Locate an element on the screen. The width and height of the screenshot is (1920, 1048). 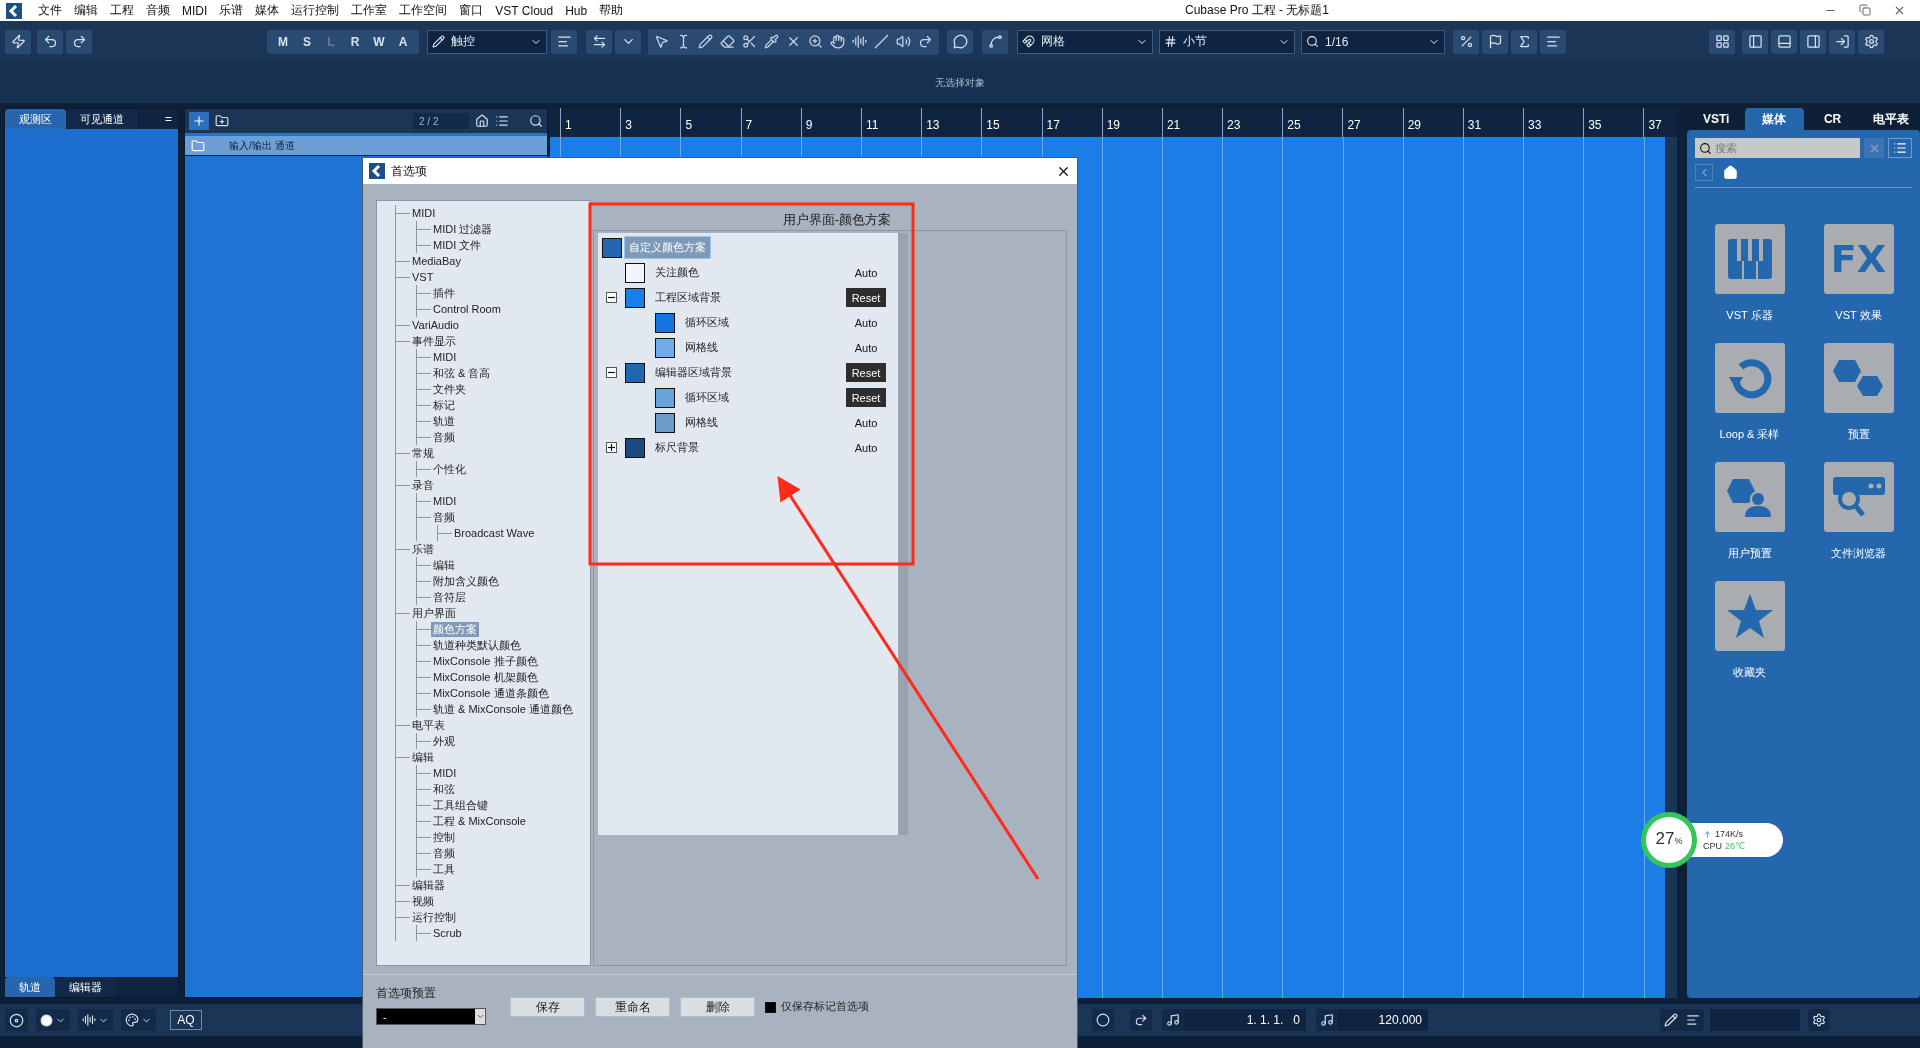
tree-item: Control Room is located at coordinates (467, 309).